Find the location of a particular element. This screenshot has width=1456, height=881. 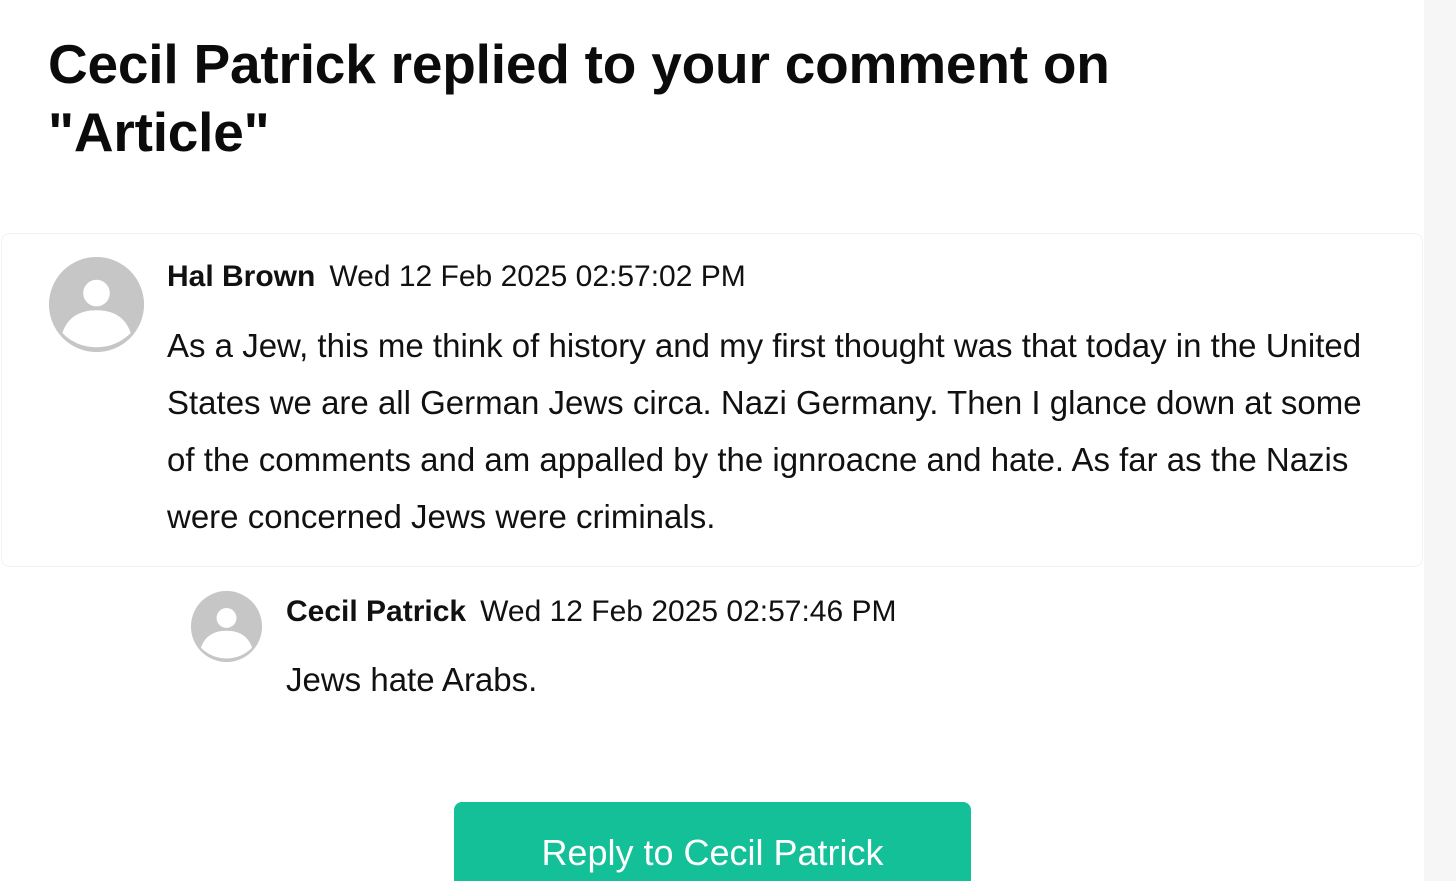

reply-button-label: Reply to Cecil Patrick is located at coordinates (712, 852).